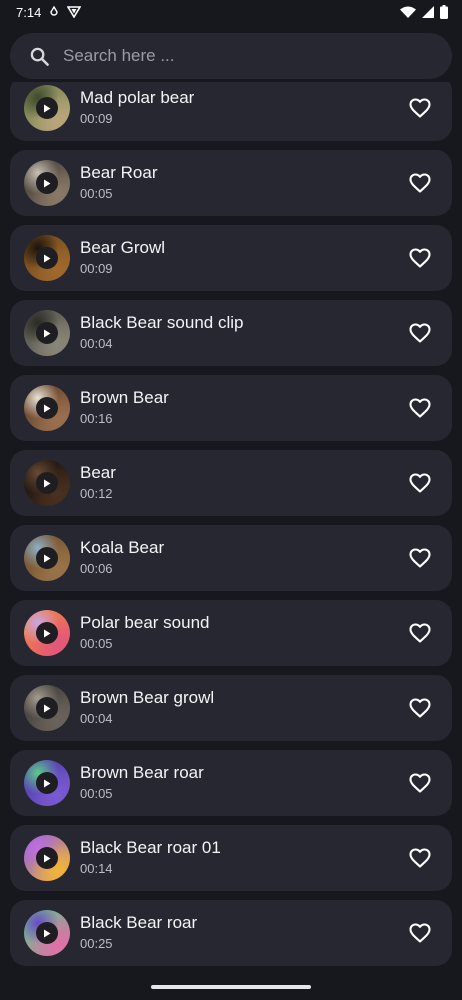 The width and height of the screenshot is (462, 1000). What do you see at coordinates (231, 258) in the screenshot?
I see `sound-list-item: Bear Growl 00:09` at bounding box center [231, 258].